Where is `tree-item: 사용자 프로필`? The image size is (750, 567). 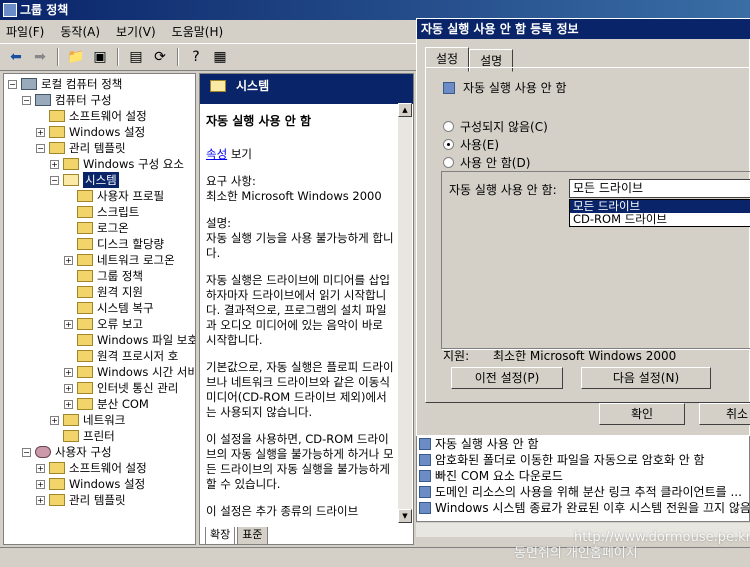
tree-item: 사용자 프로필 is located at coordinates (114, 196).